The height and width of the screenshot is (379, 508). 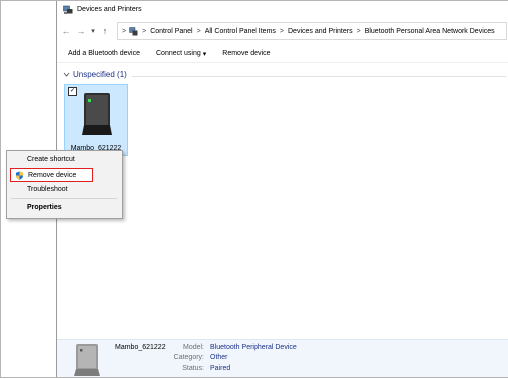 I want to click on menu-item-troubleshoot: Troubleshoot, so click(x=47, y=189).